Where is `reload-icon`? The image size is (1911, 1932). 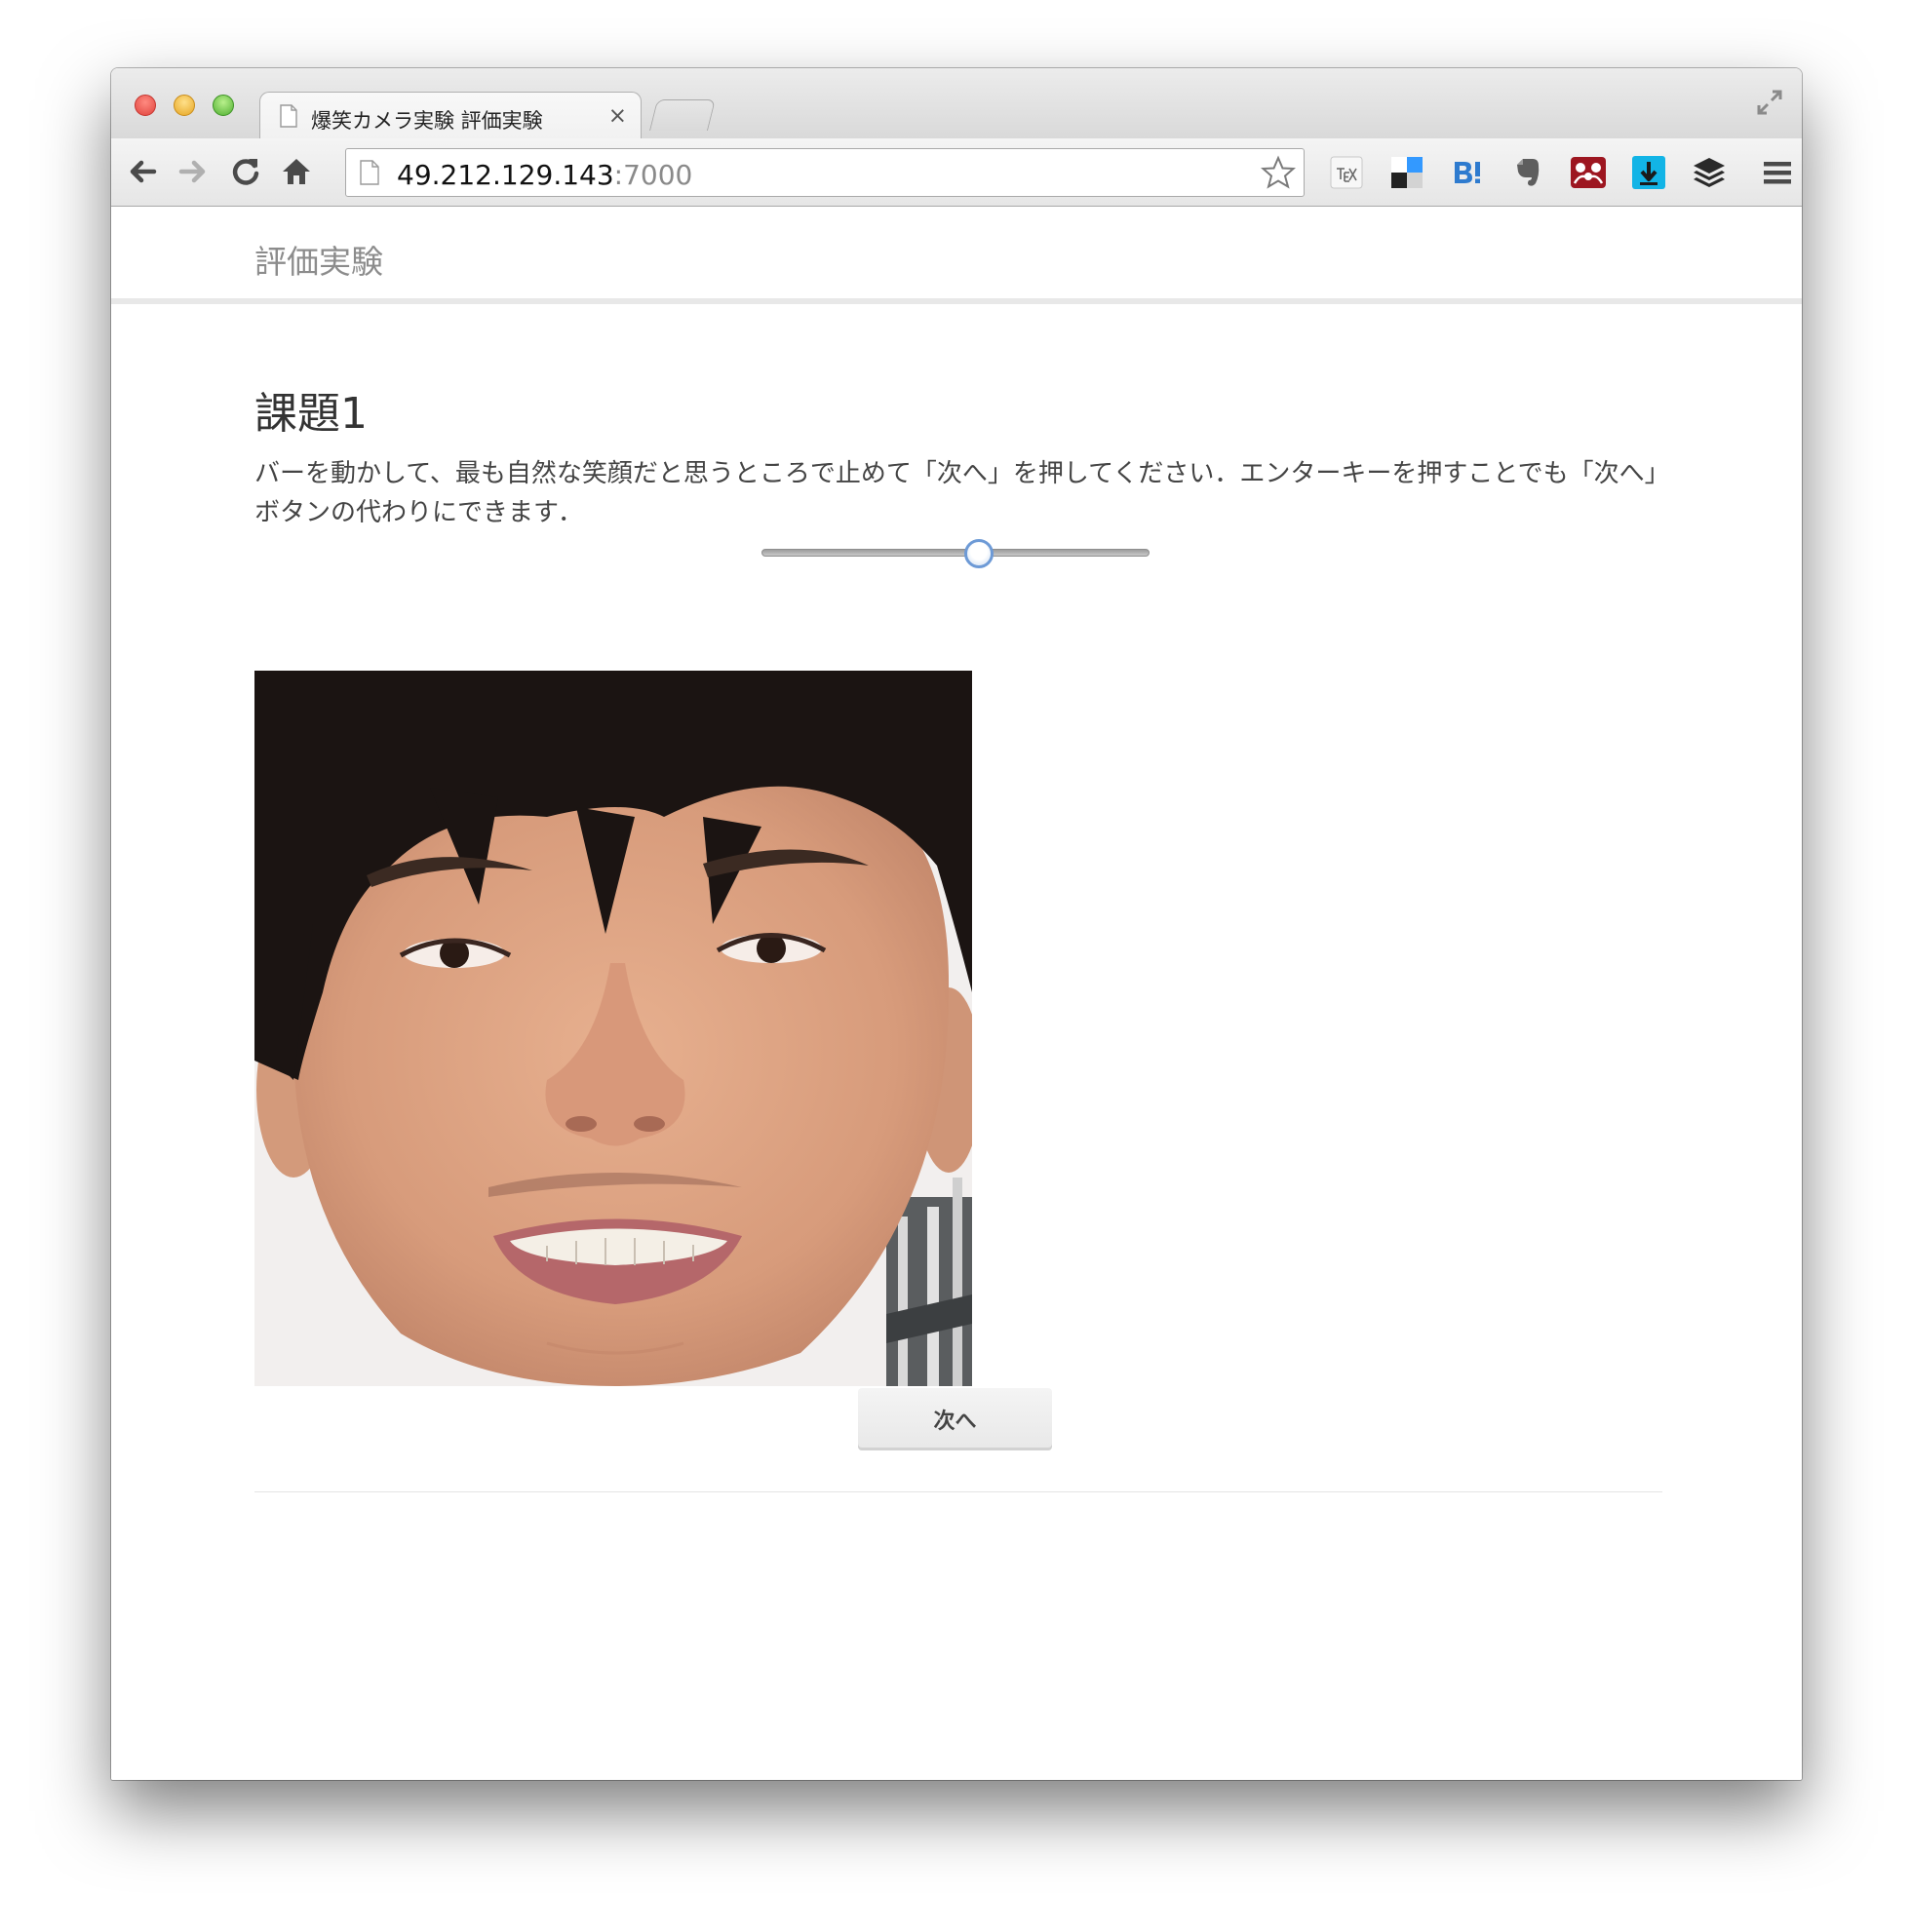 reload-icon is located at coordinates (245, 171).